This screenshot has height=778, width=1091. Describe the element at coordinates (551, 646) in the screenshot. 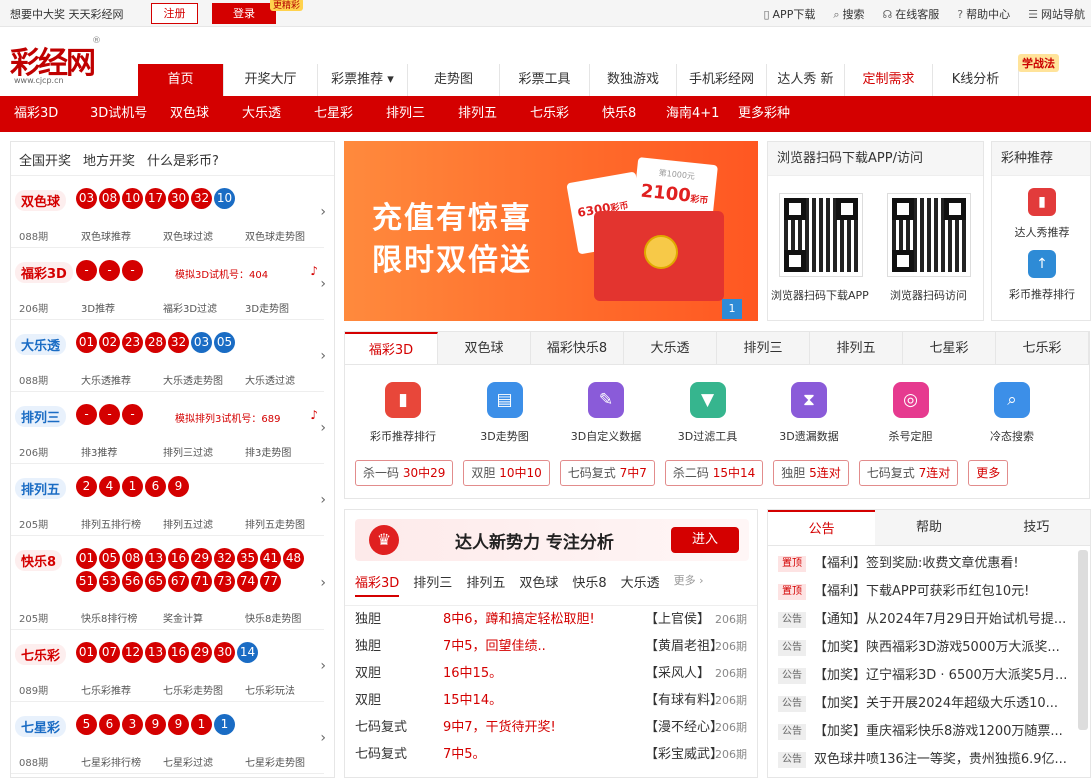

I see `expert-row: 独胆 7中5，回望佳绩.. 【黄眉老祖】 206期` at that location.